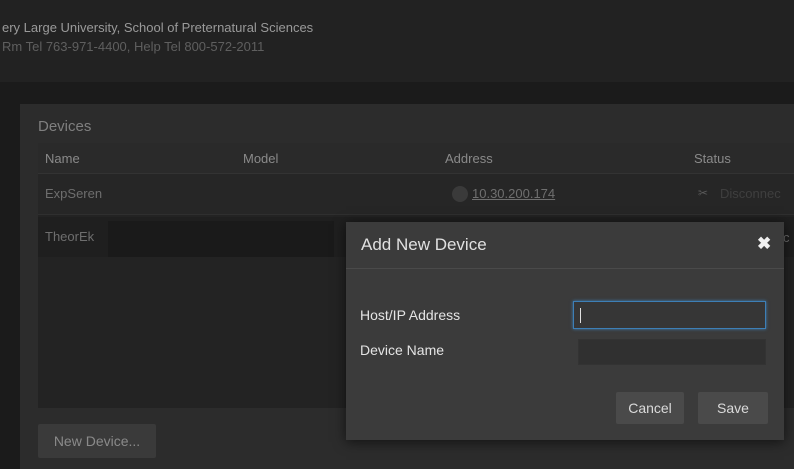 The image size is (794, 469). I want to click on table-header: Name Model Address Status, so click(416, 158).